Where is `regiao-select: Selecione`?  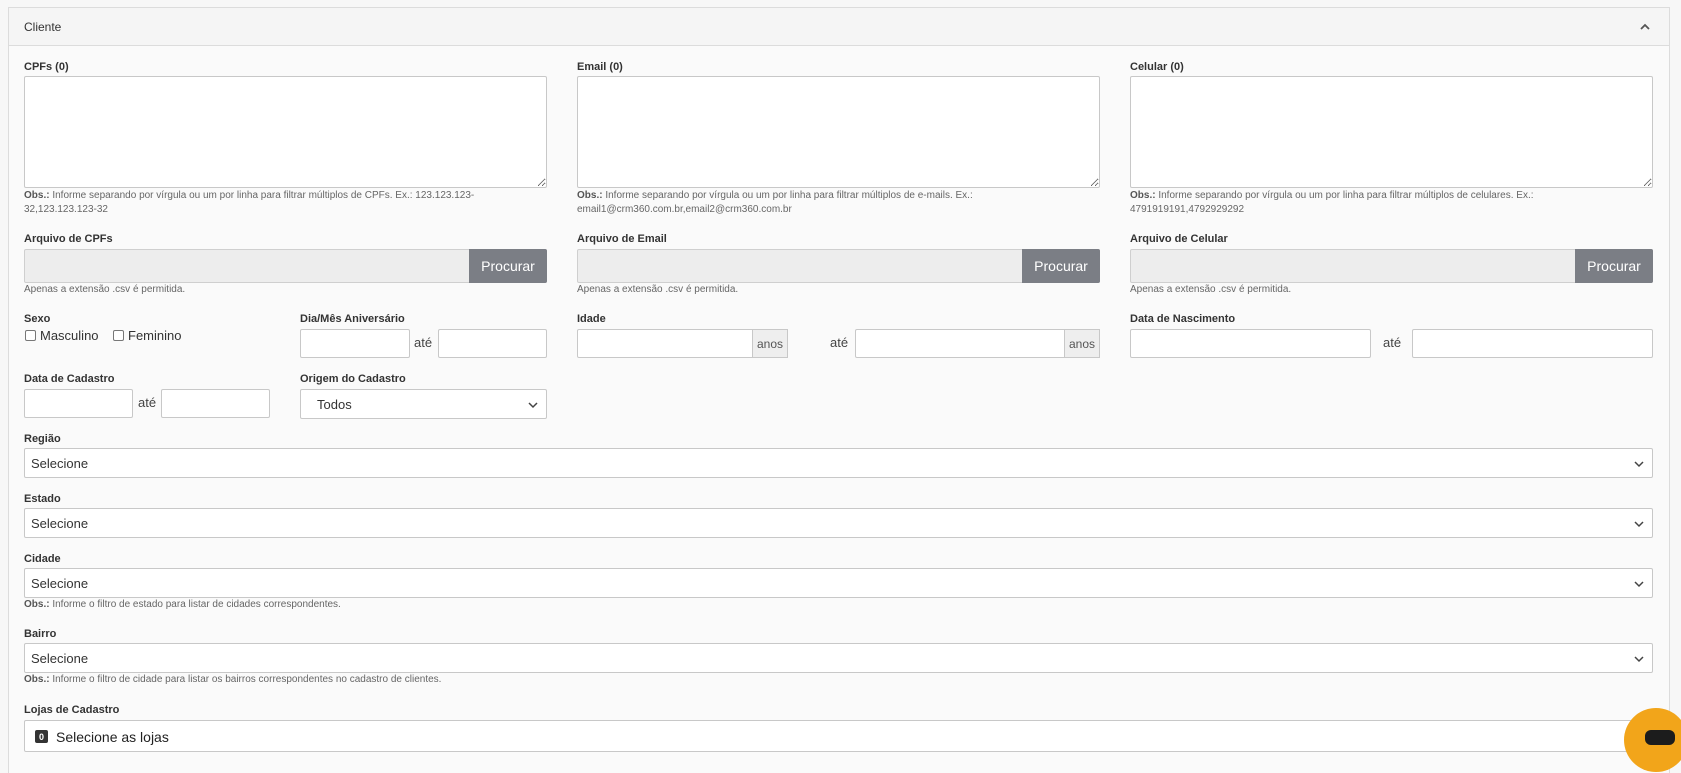 regiao-select: Selecione is located at coordinates (838, 463).